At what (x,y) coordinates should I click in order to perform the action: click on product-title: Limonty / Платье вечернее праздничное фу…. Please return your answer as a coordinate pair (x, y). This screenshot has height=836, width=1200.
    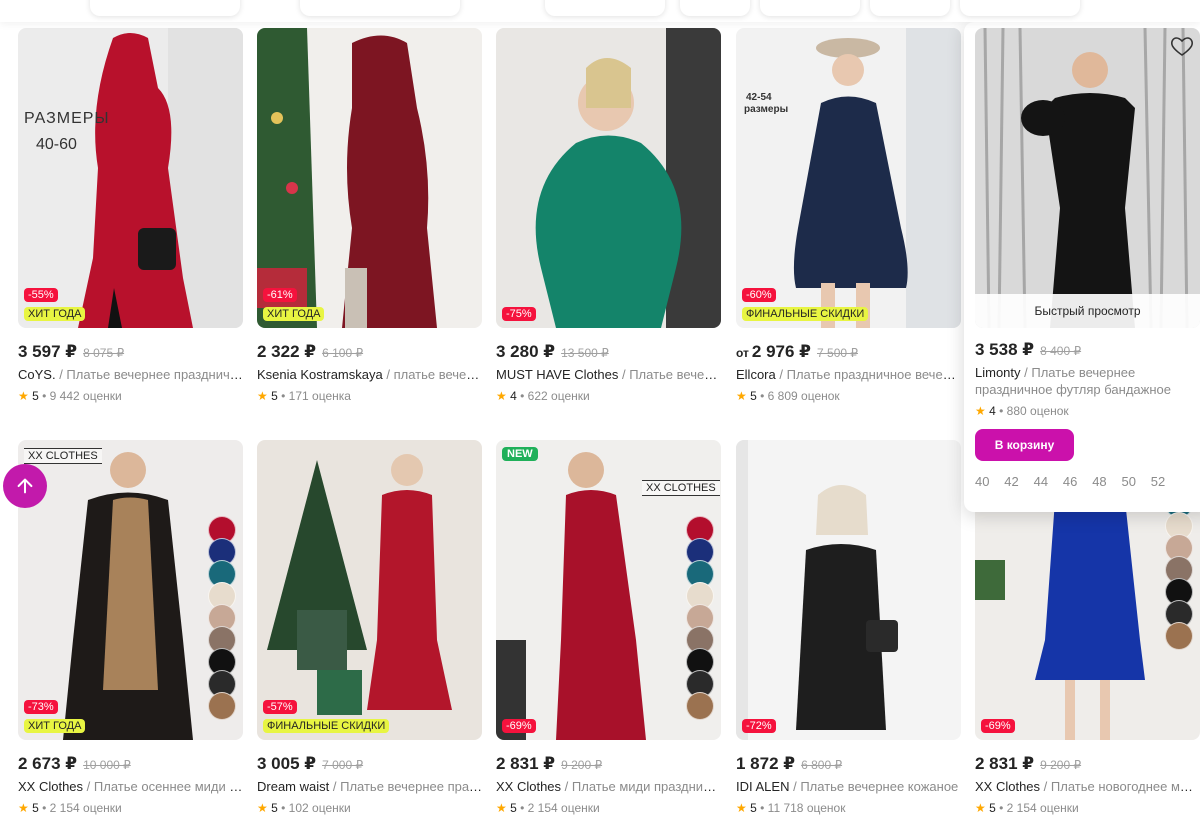
    Looking at the image, I should click on (1075, 381).